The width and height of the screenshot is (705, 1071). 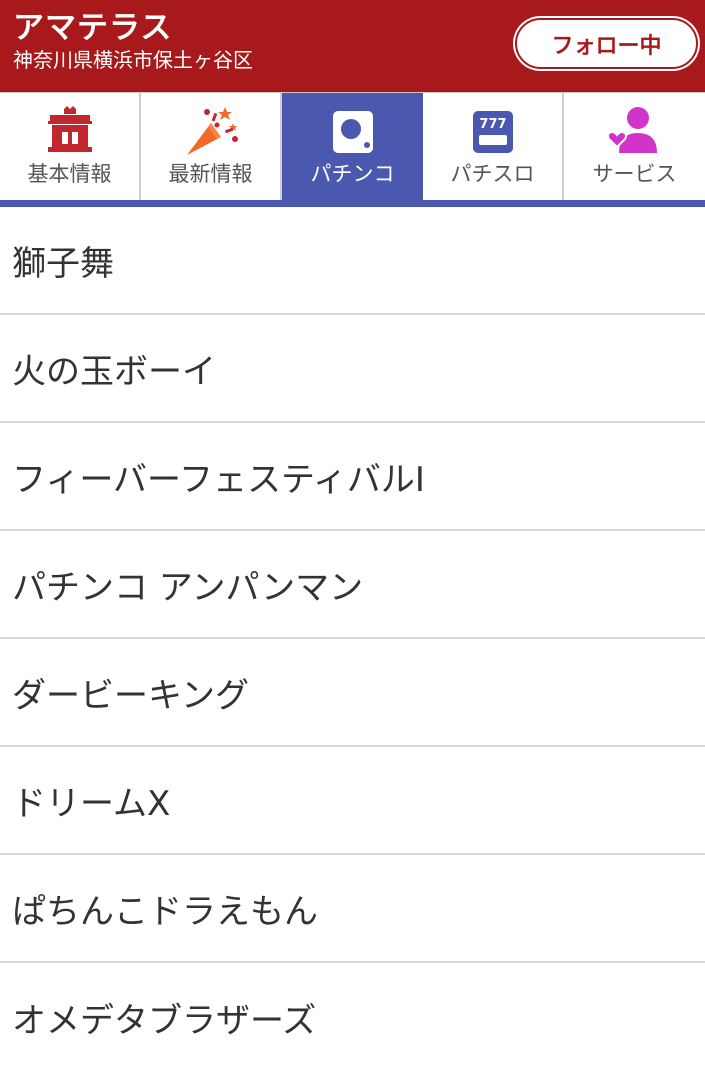 I want to click on store-name: アマテラス, so click(x=93, y=28).